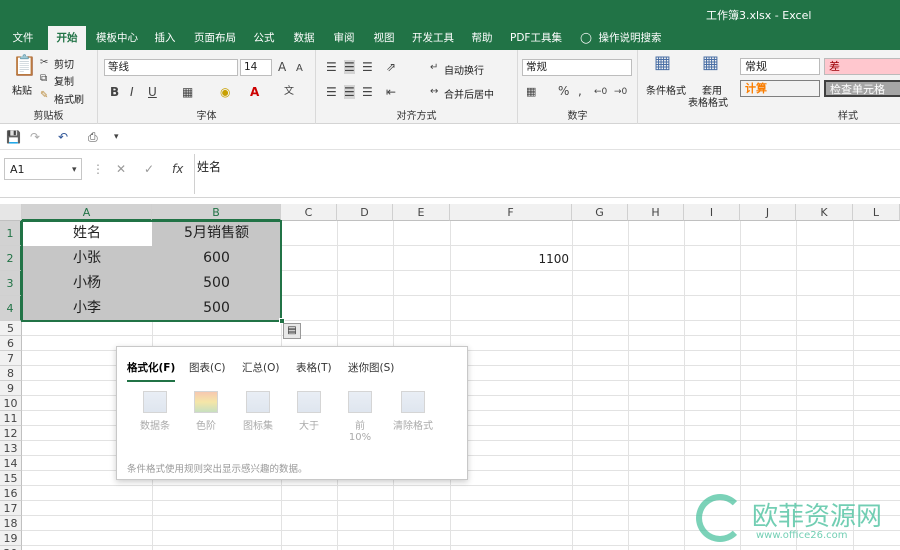 The height and width of the screenshot is (550, 900). Describe the element at coordinates (11, 343) in the screenshot. I see `row-header-6: 6` at that location.